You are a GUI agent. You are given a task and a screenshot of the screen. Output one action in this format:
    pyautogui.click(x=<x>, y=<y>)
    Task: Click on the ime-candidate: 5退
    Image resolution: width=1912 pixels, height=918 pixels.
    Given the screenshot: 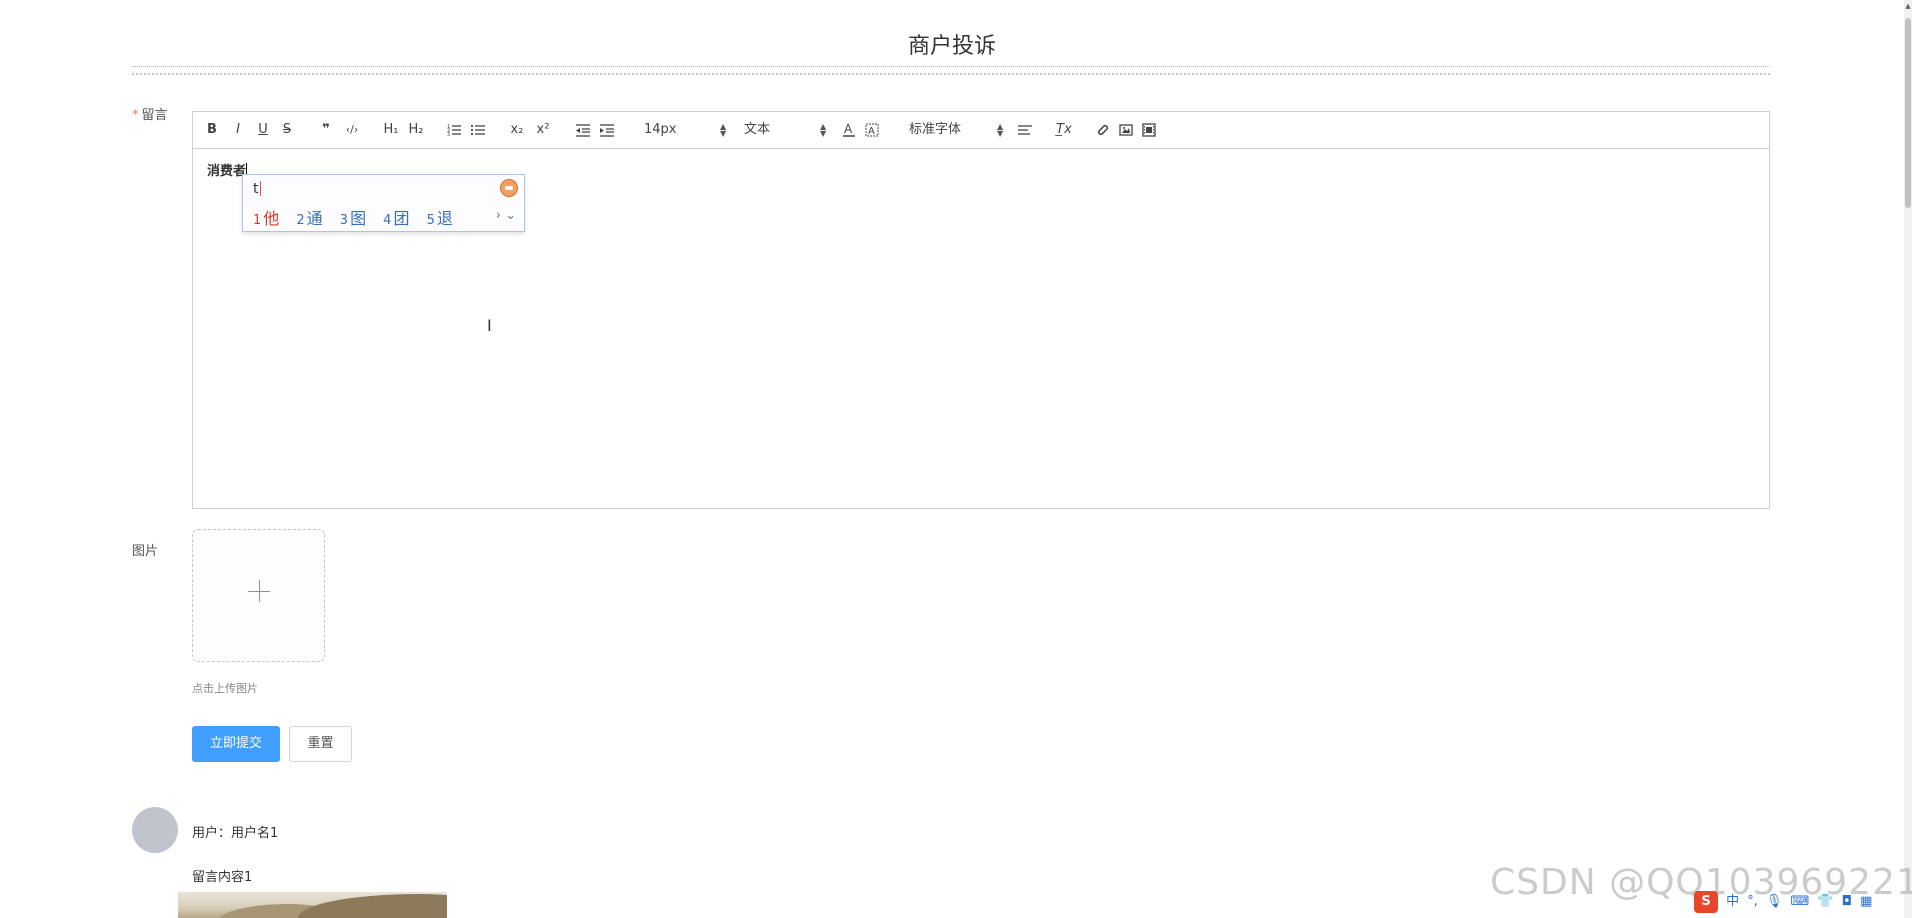 What is the action you would take?
    pyautogui.click(x=440, y=217)
    